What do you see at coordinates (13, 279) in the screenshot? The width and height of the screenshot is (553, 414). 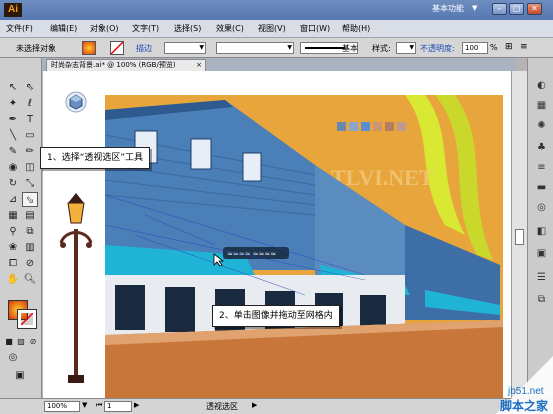 I see `hand-tool-icon: ✋` at bounding box center [13, 279].